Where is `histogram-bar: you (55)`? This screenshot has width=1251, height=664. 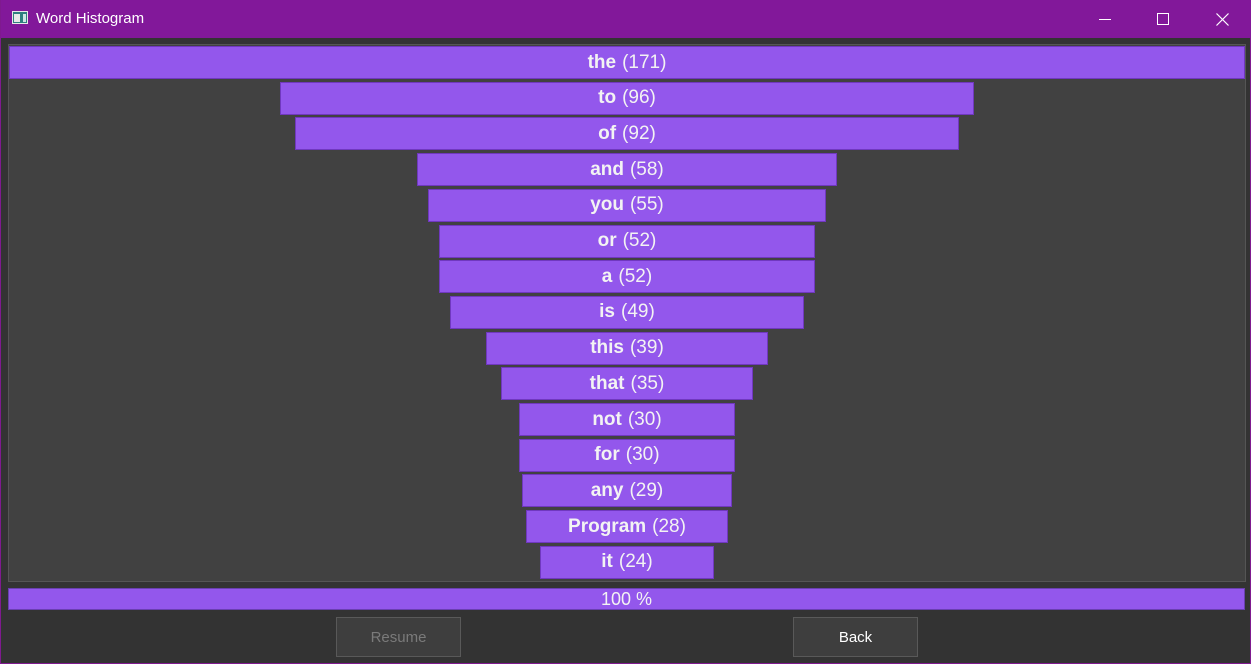 histogram-bar: you (55) is located at coordinates (627, 205).